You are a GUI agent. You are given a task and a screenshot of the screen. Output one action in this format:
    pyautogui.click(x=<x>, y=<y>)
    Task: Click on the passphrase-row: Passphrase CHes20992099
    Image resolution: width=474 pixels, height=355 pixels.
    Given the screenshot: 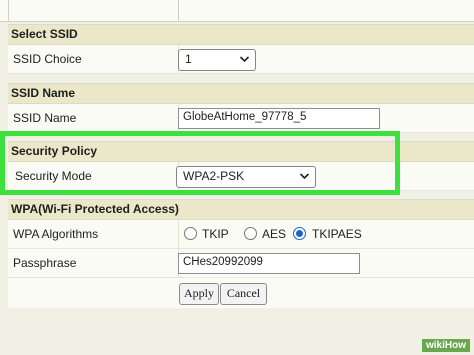 What is the action you would take?
    pyautogui.click(x=241, y=263)
    